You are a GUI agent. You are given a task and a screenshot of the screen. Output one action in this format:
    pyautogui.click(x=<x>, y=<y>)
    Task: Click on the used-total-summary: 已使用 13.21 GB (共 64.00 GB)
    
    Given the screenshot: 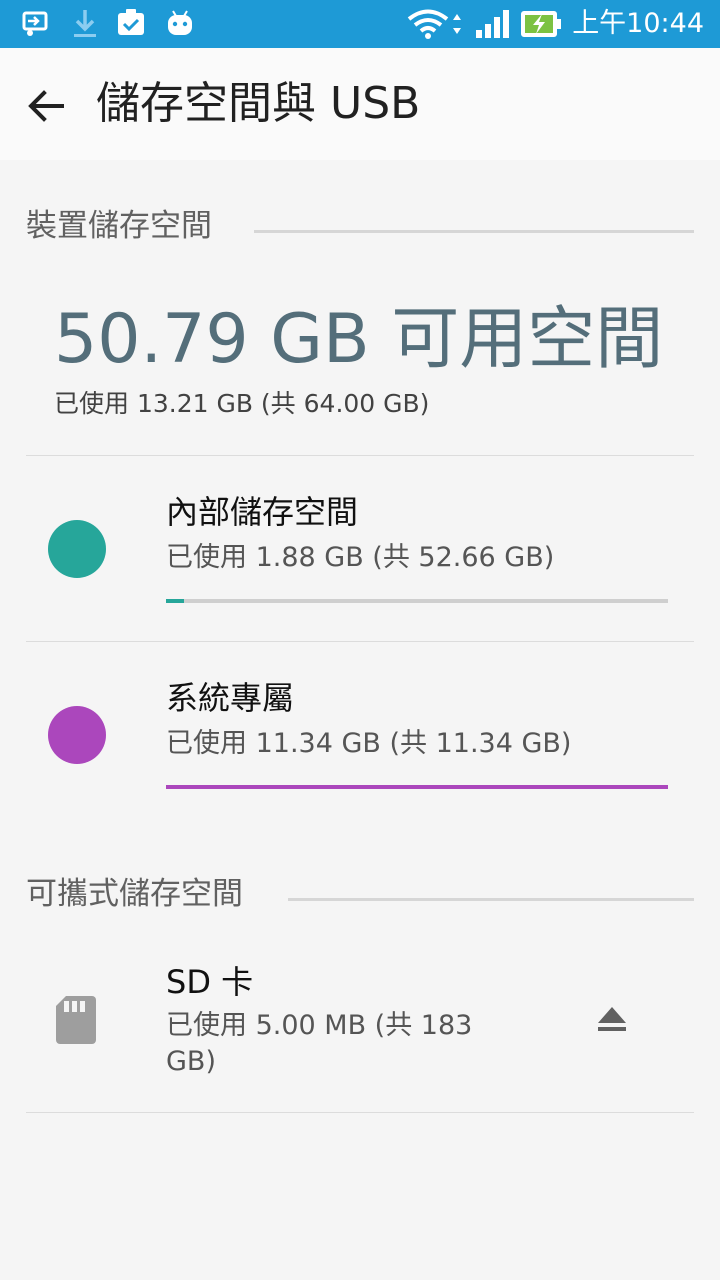 What is the action you would take?
    pyautogui.click(x=242, y=403)
    